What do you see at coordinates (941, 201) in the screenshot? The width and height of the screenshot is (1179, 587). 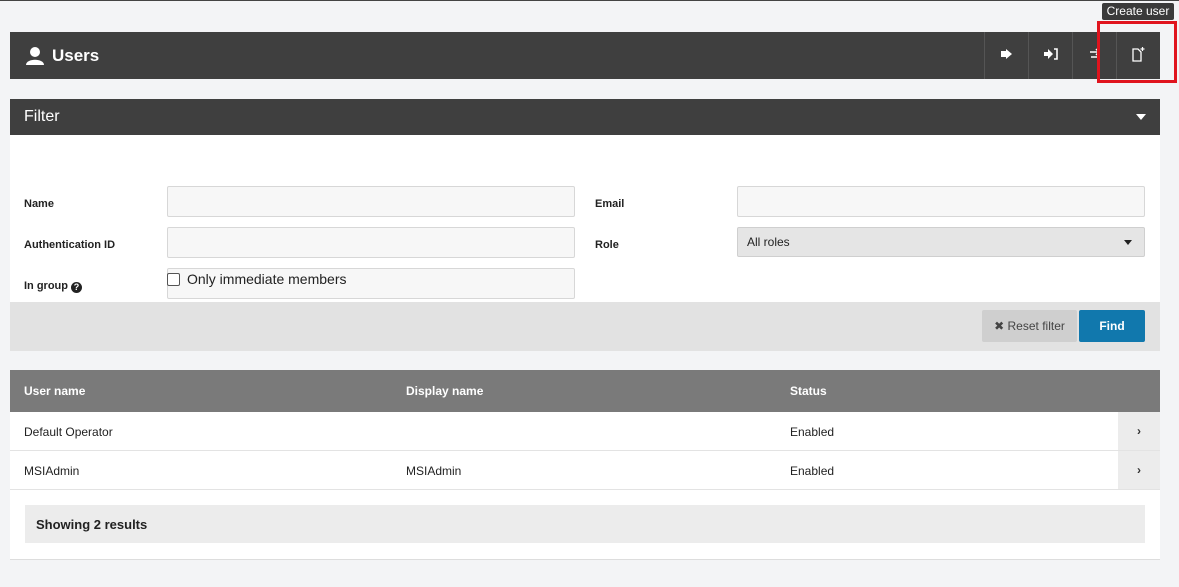 I see `email-input` at bounding box center [941, 201].